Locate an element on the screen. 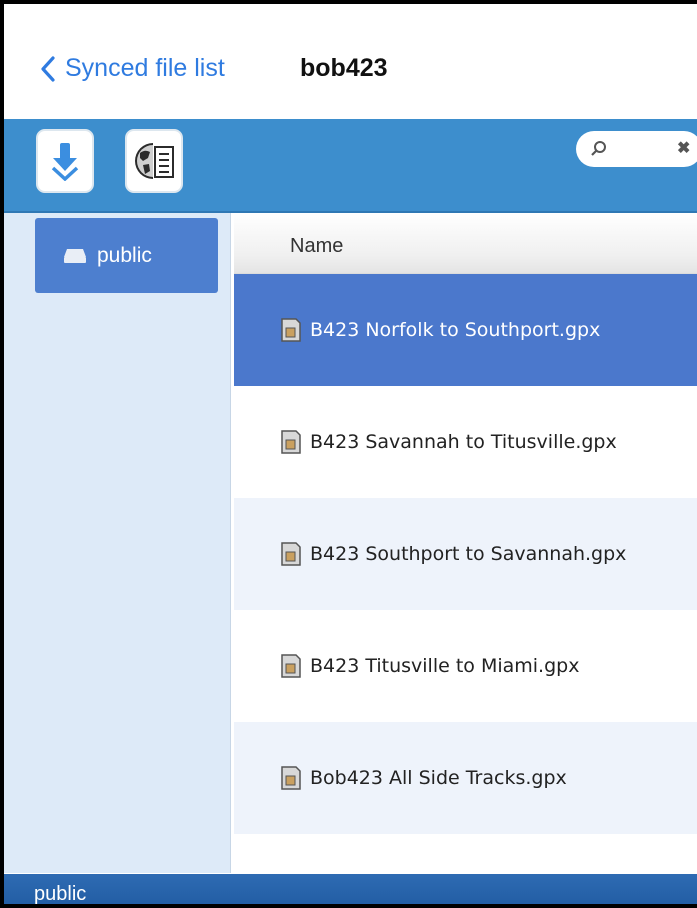 Image resolution: width=697 pixels, height=908 pixels. map-list-button is located at coordinates (154, 161).